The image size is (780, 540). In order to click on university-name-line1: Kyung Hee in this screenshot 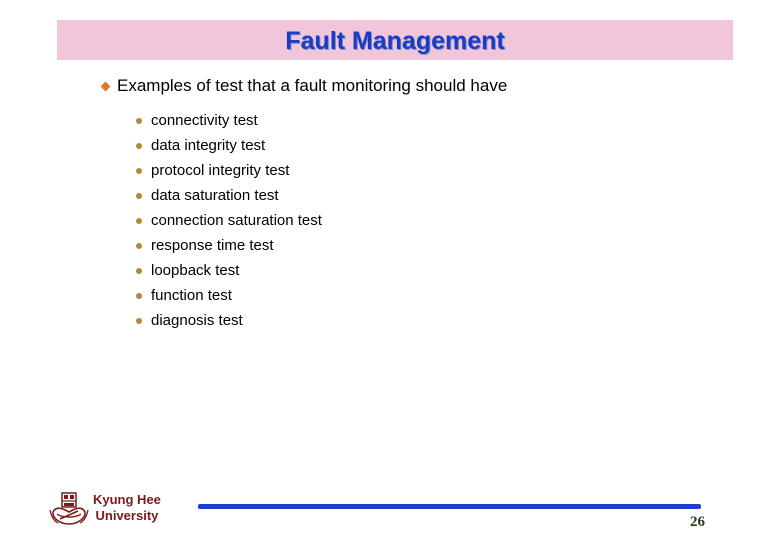, I will do `click(127, 499)`.